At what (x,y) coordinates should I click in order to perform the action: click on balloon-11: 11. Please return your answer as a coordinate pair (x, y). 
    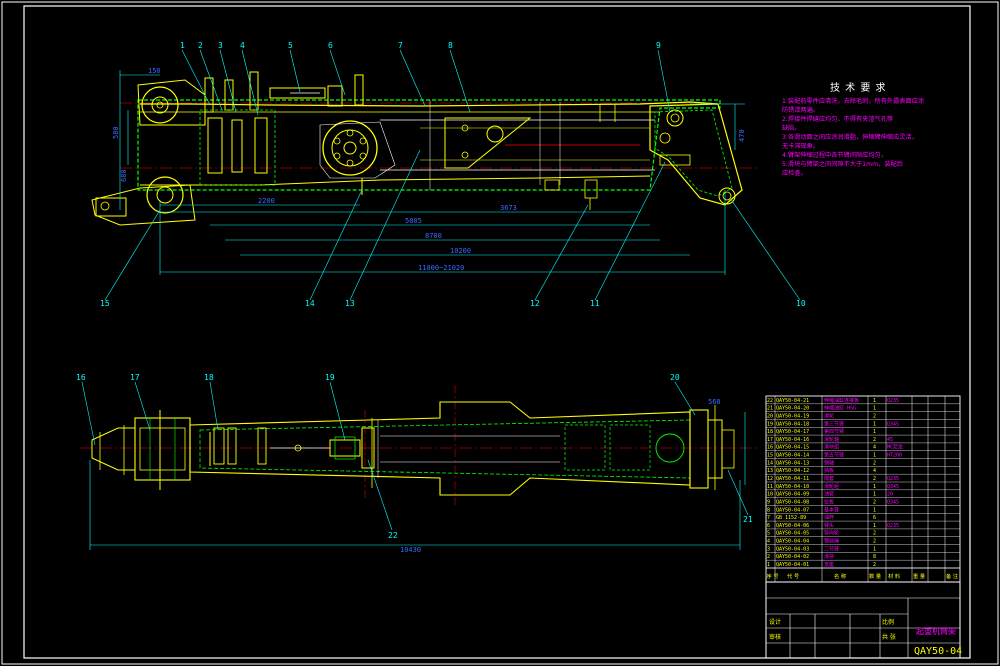
    Looking at the image, I should click on (595, 303).